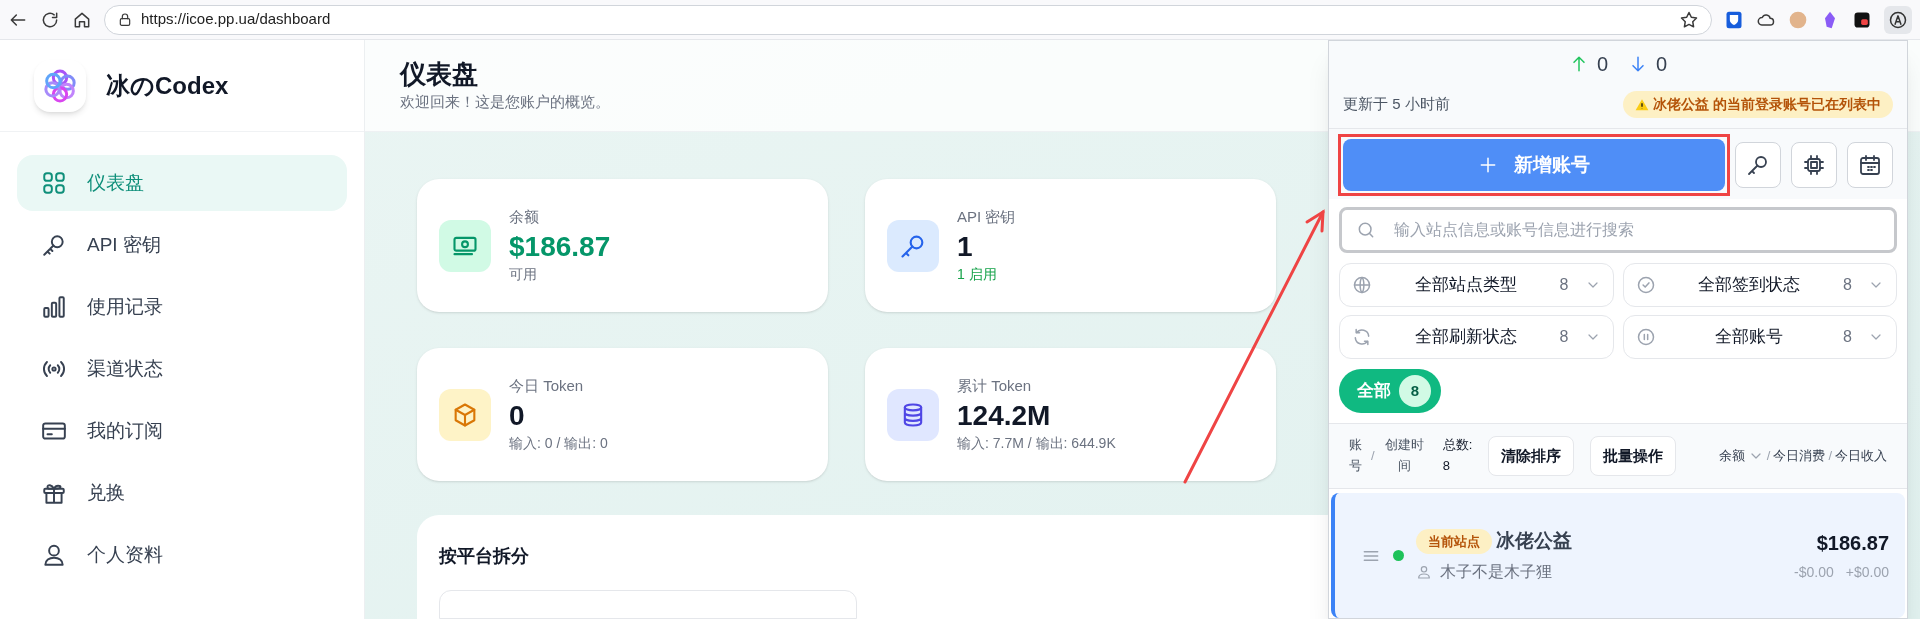  I want to click on stat-label: 今日 Token, so click(547, 386).